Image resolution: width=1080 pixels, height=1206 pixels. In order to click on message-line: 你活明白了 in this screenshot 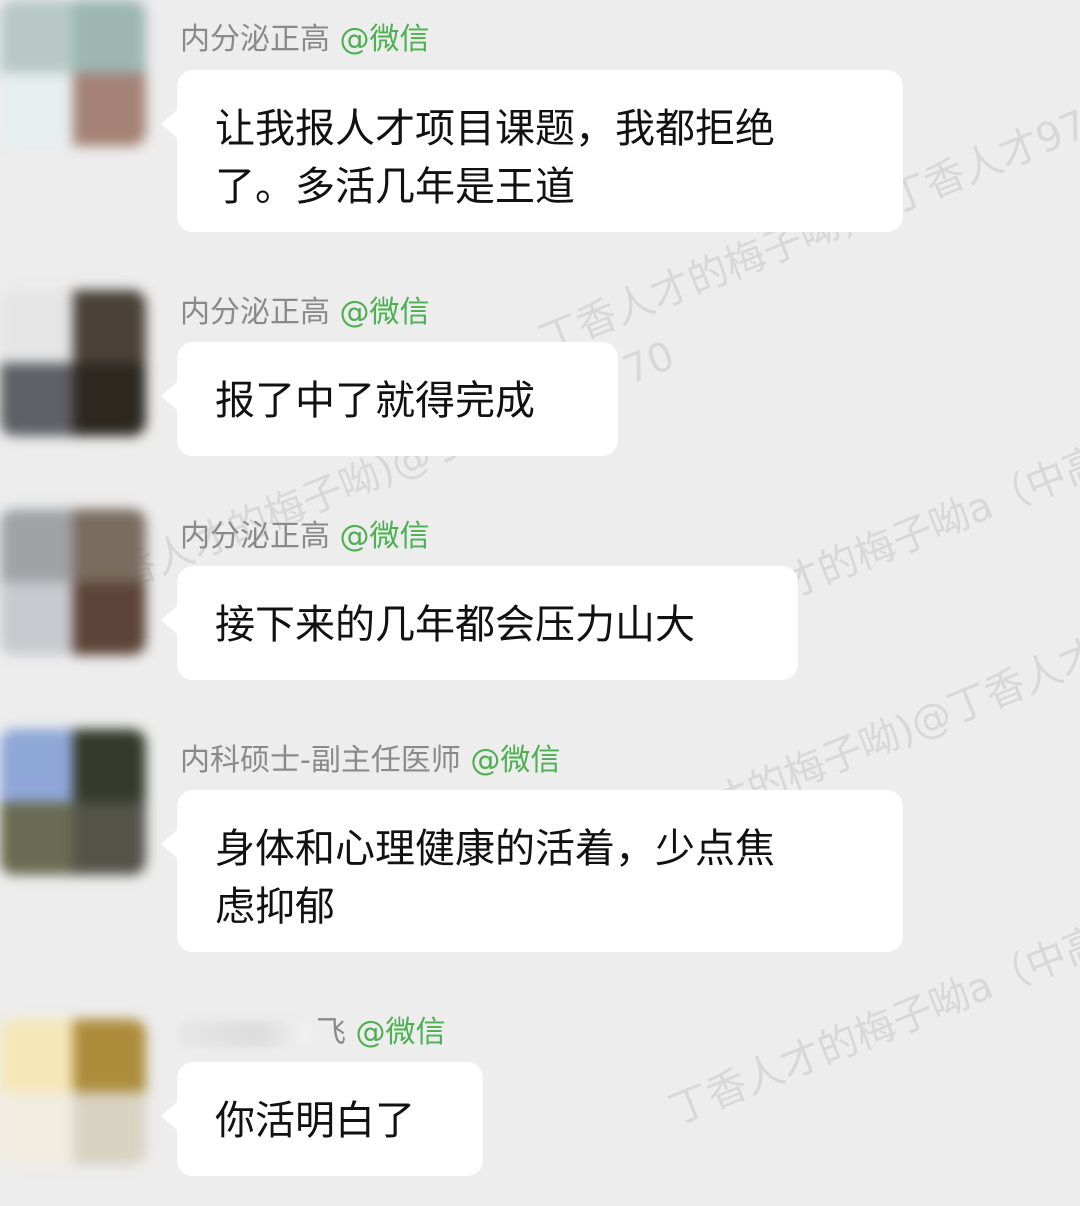, I will do `click(315, 1121)`.